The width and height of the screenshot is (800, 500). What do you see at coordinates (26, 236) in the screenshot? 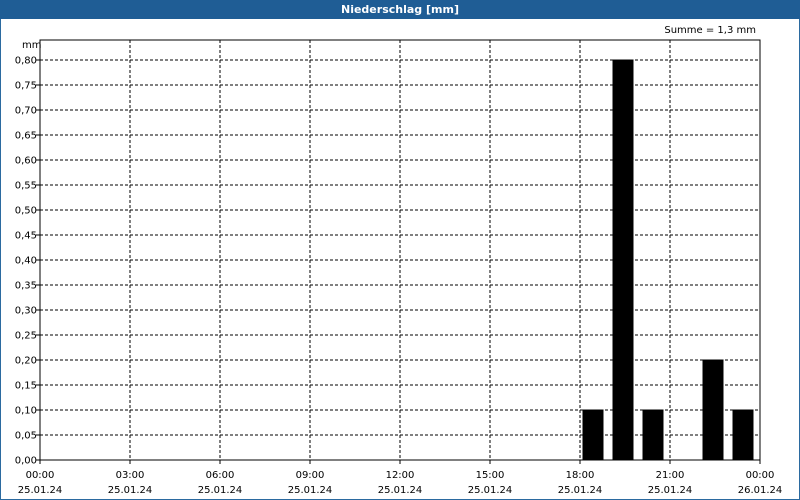
I see `y-tick-label: 0,45` at bounding box center [26, 236].